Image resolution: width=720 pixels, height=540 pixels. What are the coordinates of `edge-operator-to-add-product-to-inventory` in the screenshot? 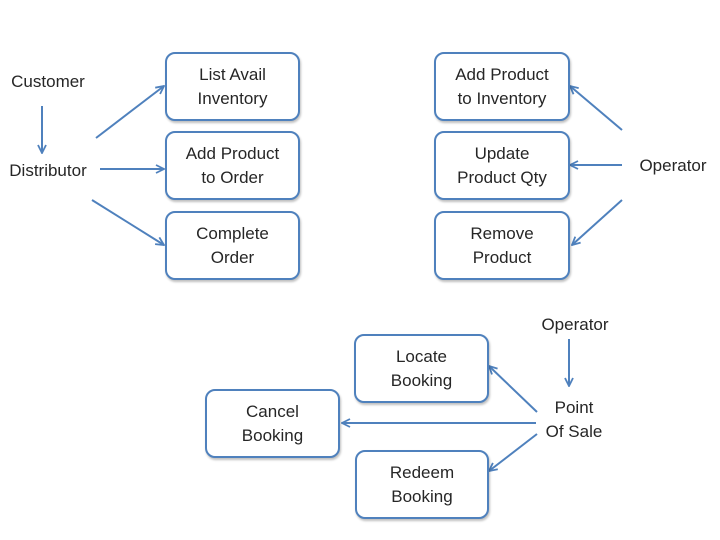 It's located at (596, 108).